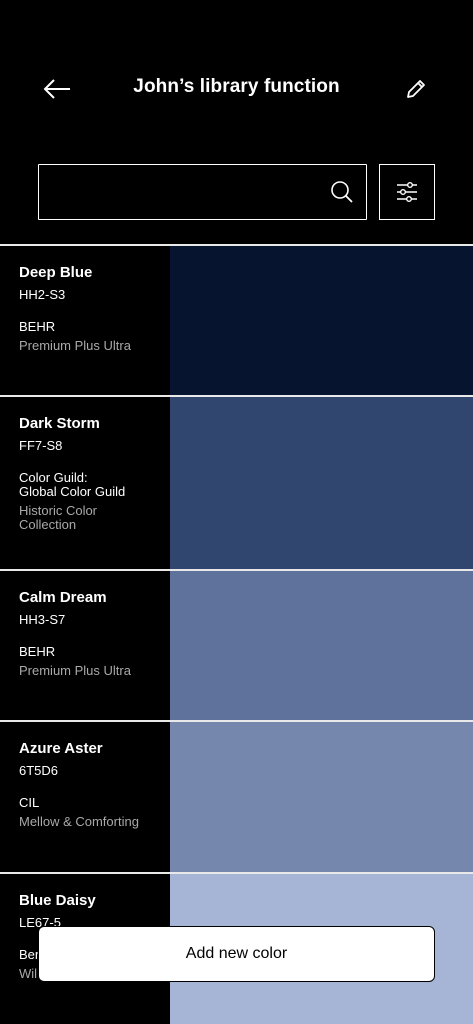 The width and height of the screenshot is (473, 1024). What do you see at coordinates (41, 445) in the screenshot?
I see `color-code: FF7-S8` at bounding box center [41, 445].